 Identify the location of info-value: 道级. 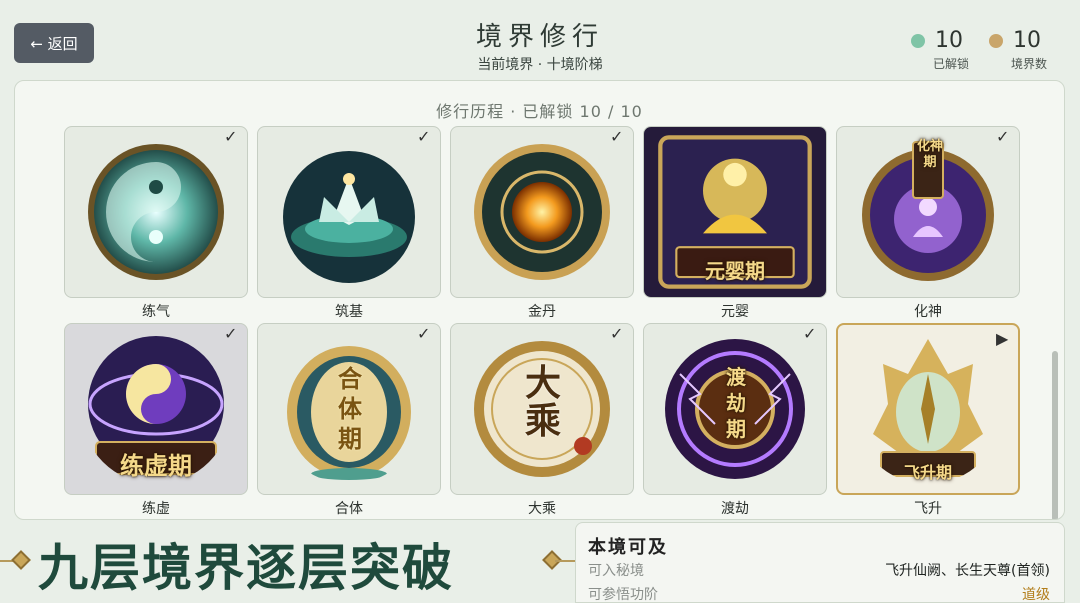
(1036, 595).